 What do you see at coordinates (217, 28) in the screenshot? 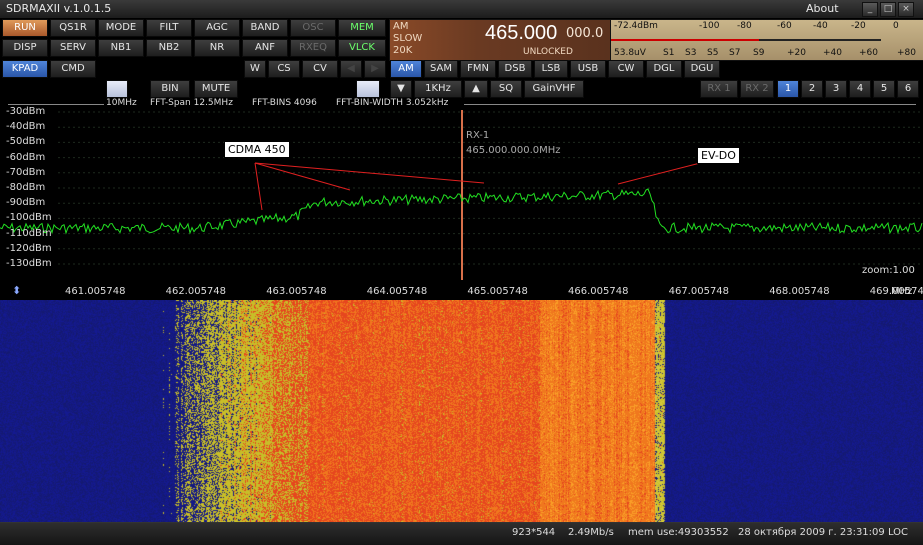
I see `agc-button: AGC` at bounding box center [217, 28].